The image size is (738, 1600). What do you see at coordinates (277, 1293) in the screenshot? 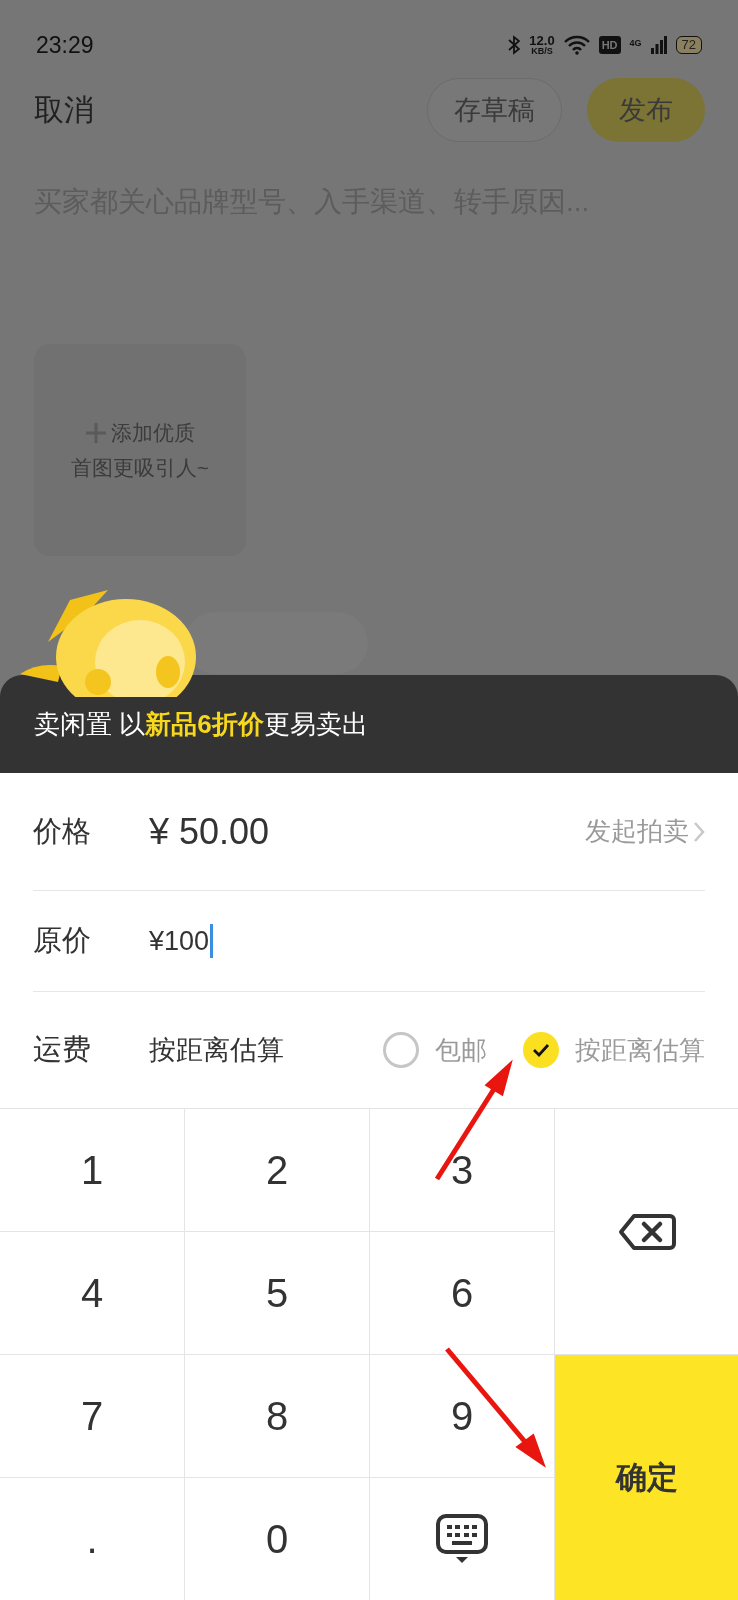
I see `digit-key: 5` at bounding box center [277, 1293].